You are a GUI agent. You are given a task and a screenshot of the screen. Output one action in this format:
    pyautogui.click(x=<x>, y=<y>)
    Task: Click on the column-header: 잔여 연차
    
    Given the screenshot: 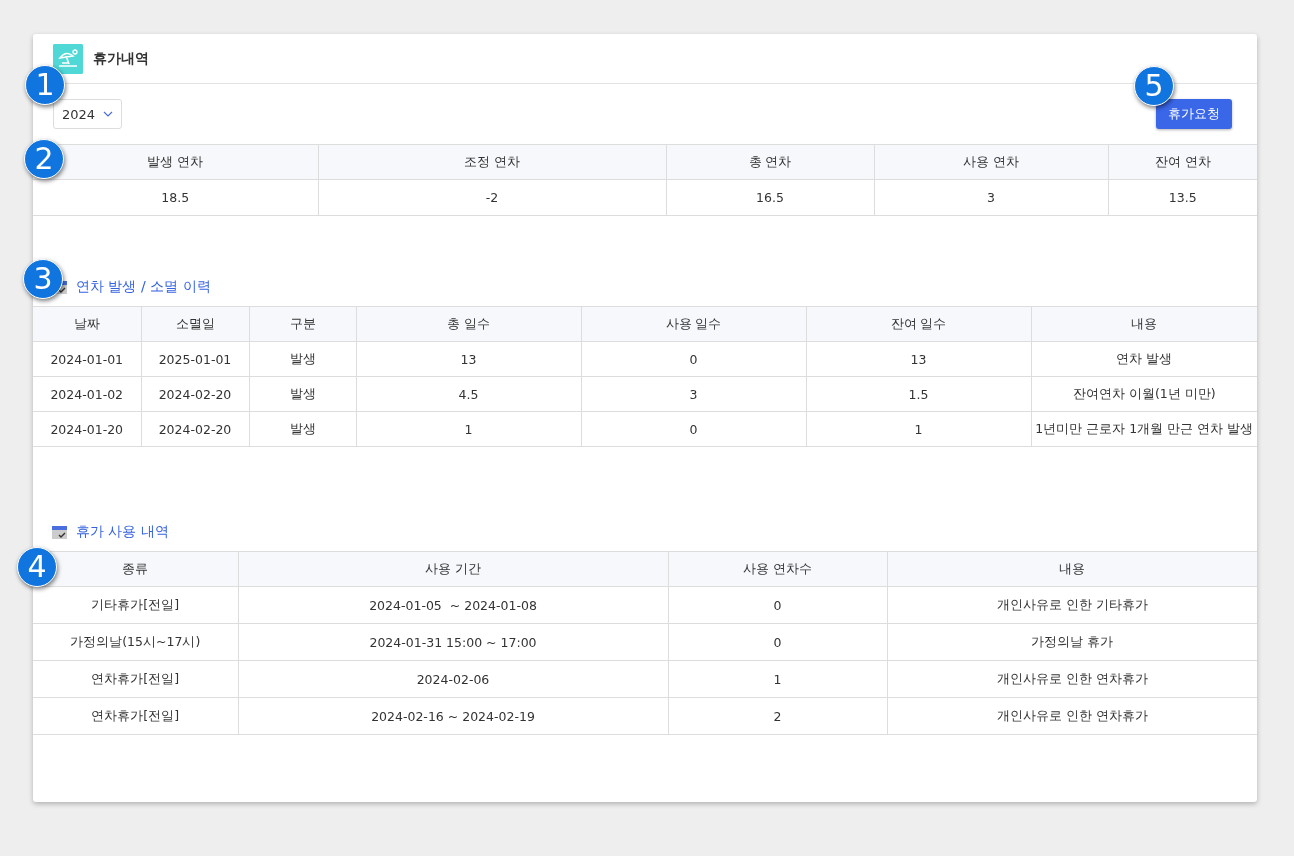 What is the action you would take?
    pyautogui.click(x=1182, y=162)
    